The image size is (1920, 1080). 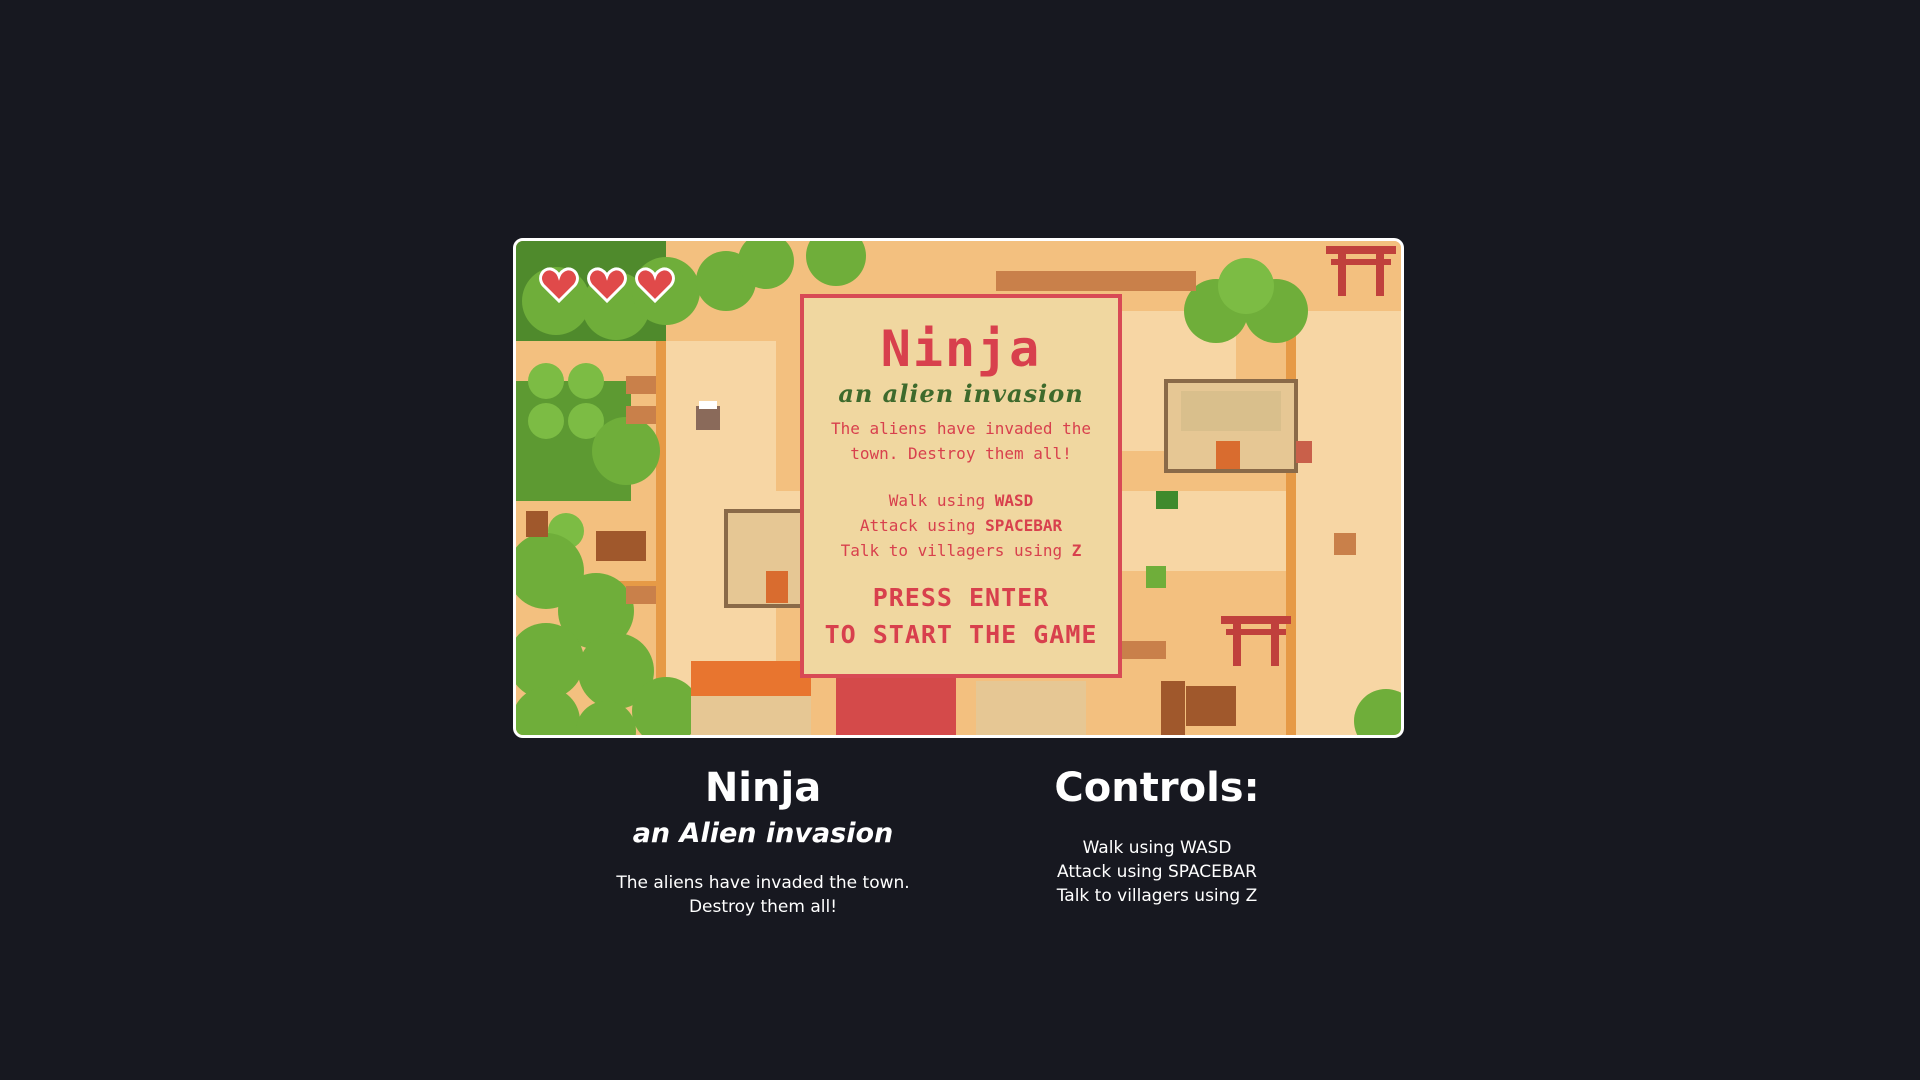 What do you see at coordinates (961, 616) in the screenshot?
I see `press-enter-prompt: PRESS ENTER TO START THE GAME` at bounding box center [961, 616].